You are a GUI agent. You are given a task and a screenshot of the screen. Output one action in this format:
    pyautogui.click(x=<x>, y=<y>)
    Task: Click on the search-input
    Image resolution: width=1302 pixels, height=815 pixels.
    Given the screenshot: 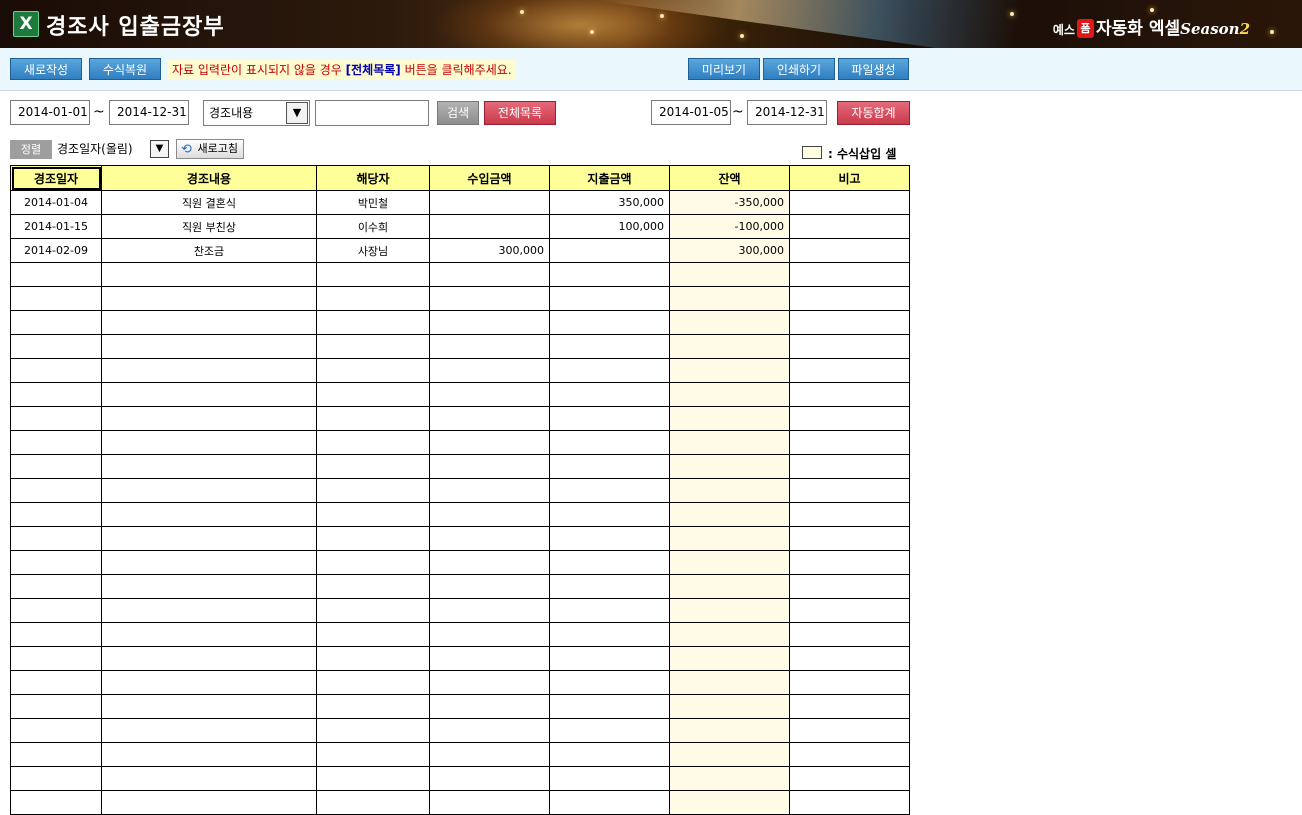 What is the action you would take?
    pyautogui.click(x=372, y=113)
    